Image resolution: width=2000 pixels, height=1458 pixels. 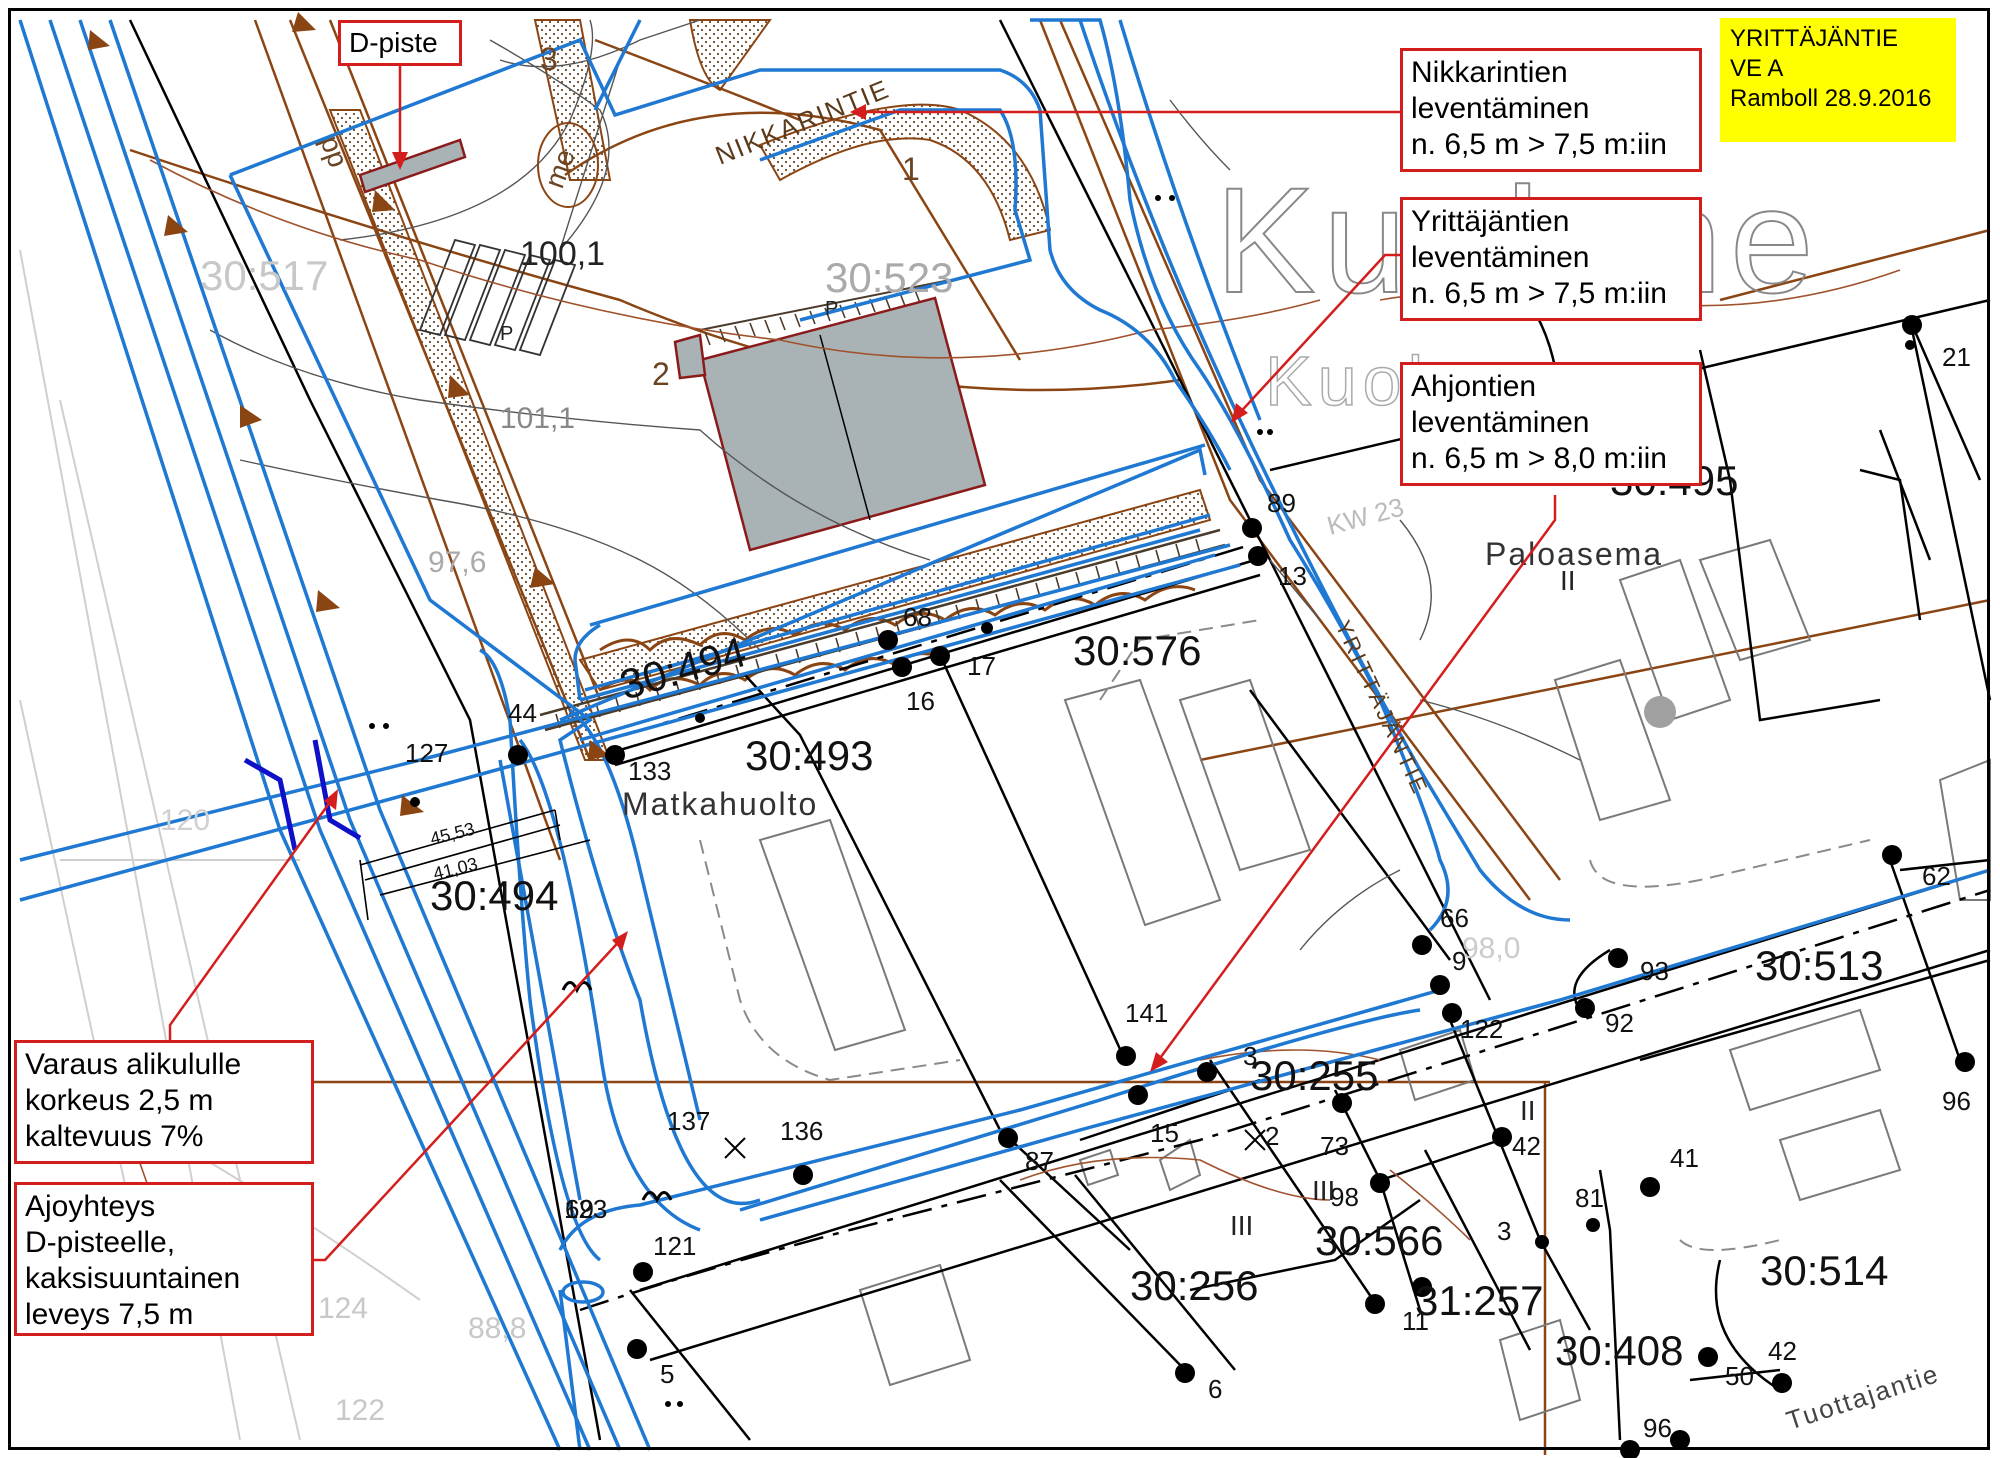 What do you see at coordinates (1539, 144) in the screenshot?
I see `callout-nikkarintie-line-3: n. 6,5 m > 7,5 m:iin` at bounding box center [1539, 144].